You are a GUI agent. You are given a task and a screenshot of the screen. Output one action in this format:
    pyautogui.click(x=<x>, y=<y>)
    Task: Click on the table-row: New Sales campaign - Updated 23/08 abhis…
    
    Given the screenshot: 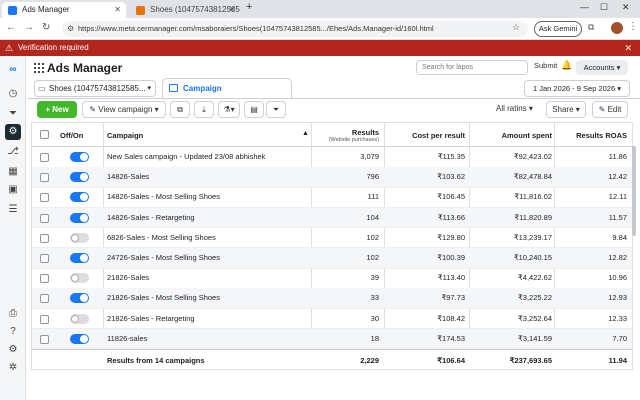 What is the action you would take?
    pyautogui.click(x=332, y=157)
    